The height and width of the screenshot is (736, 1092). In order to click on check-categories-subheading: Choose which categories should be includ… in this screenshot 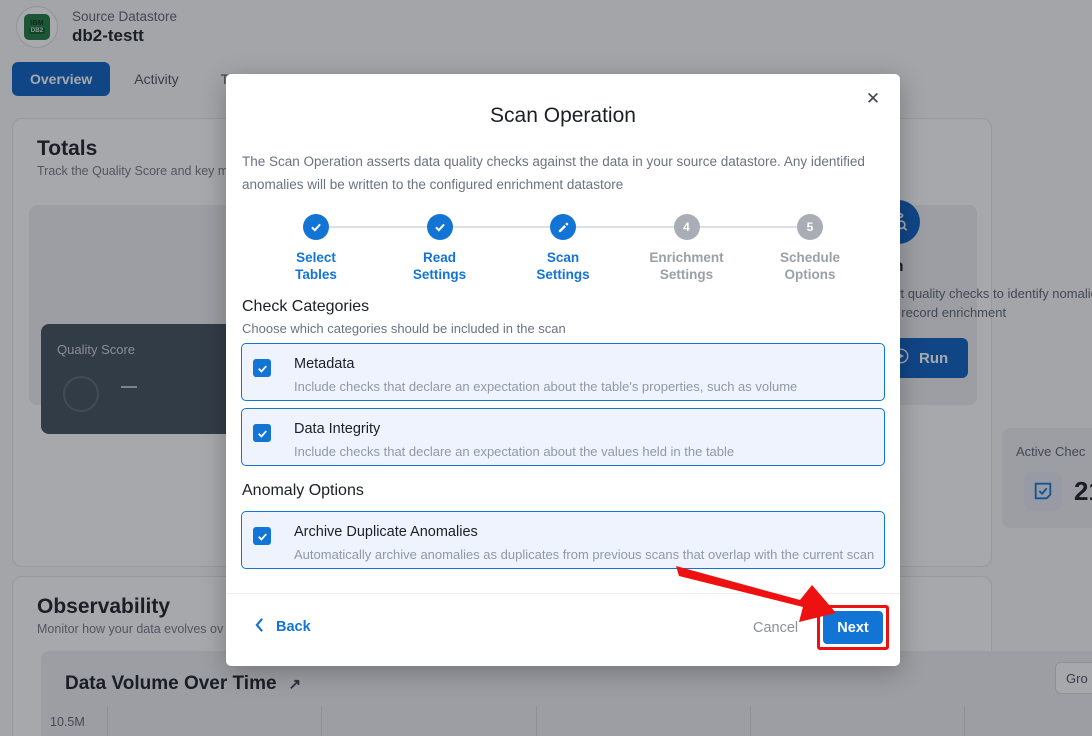, I will do `click(404, 328)`.